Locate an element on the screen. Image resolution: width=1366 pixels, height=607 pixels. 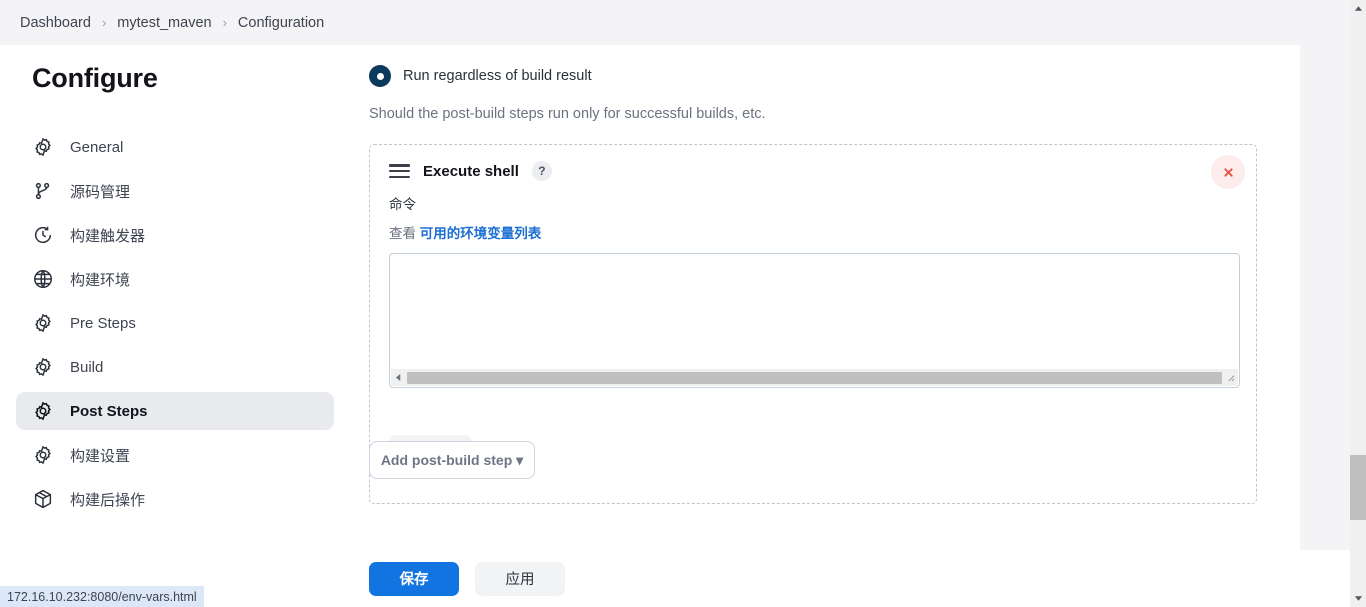
page-background-right is located at coordinates (1325, 326).